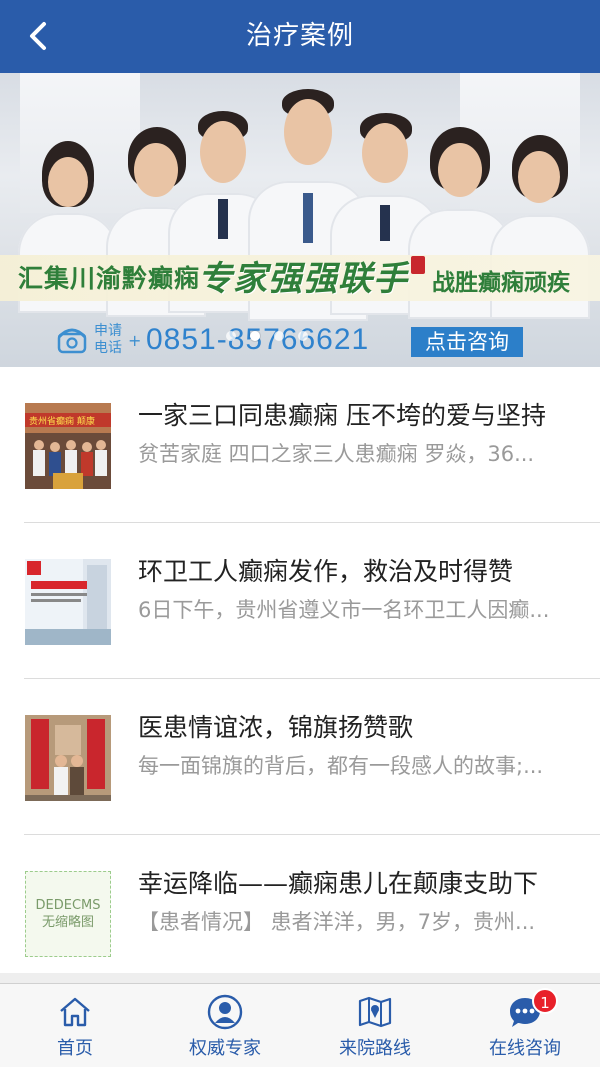 The width and height of the screenshot is (600, 1067). What do you see at coordinates (342, 415) in the screenshot?
I see `item-title: 一家三口同患癫痫 压不垮的爱与坚持` at bounding box center [342, 415].